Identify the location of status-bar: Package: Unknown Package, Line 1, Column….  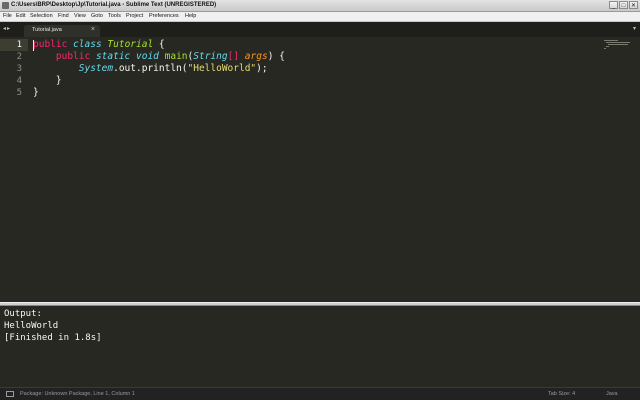
(320, 393).